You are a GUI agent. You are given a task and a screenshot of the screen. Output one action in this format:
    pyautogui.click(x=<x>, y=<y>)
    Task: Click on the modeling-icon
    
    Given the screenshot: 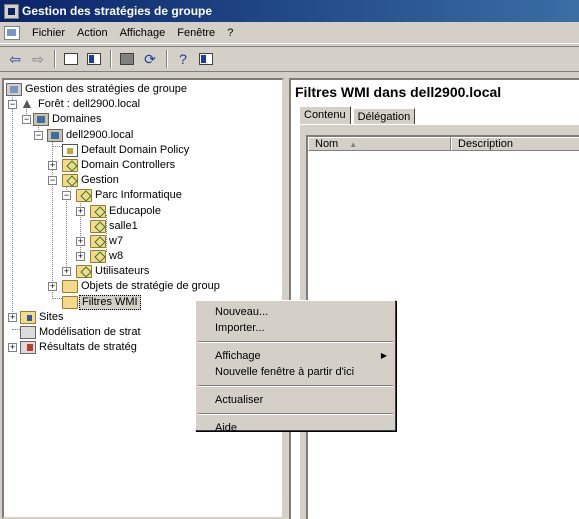 What is the action you would take?
    pyautogui.click(x=28, y=332)
    